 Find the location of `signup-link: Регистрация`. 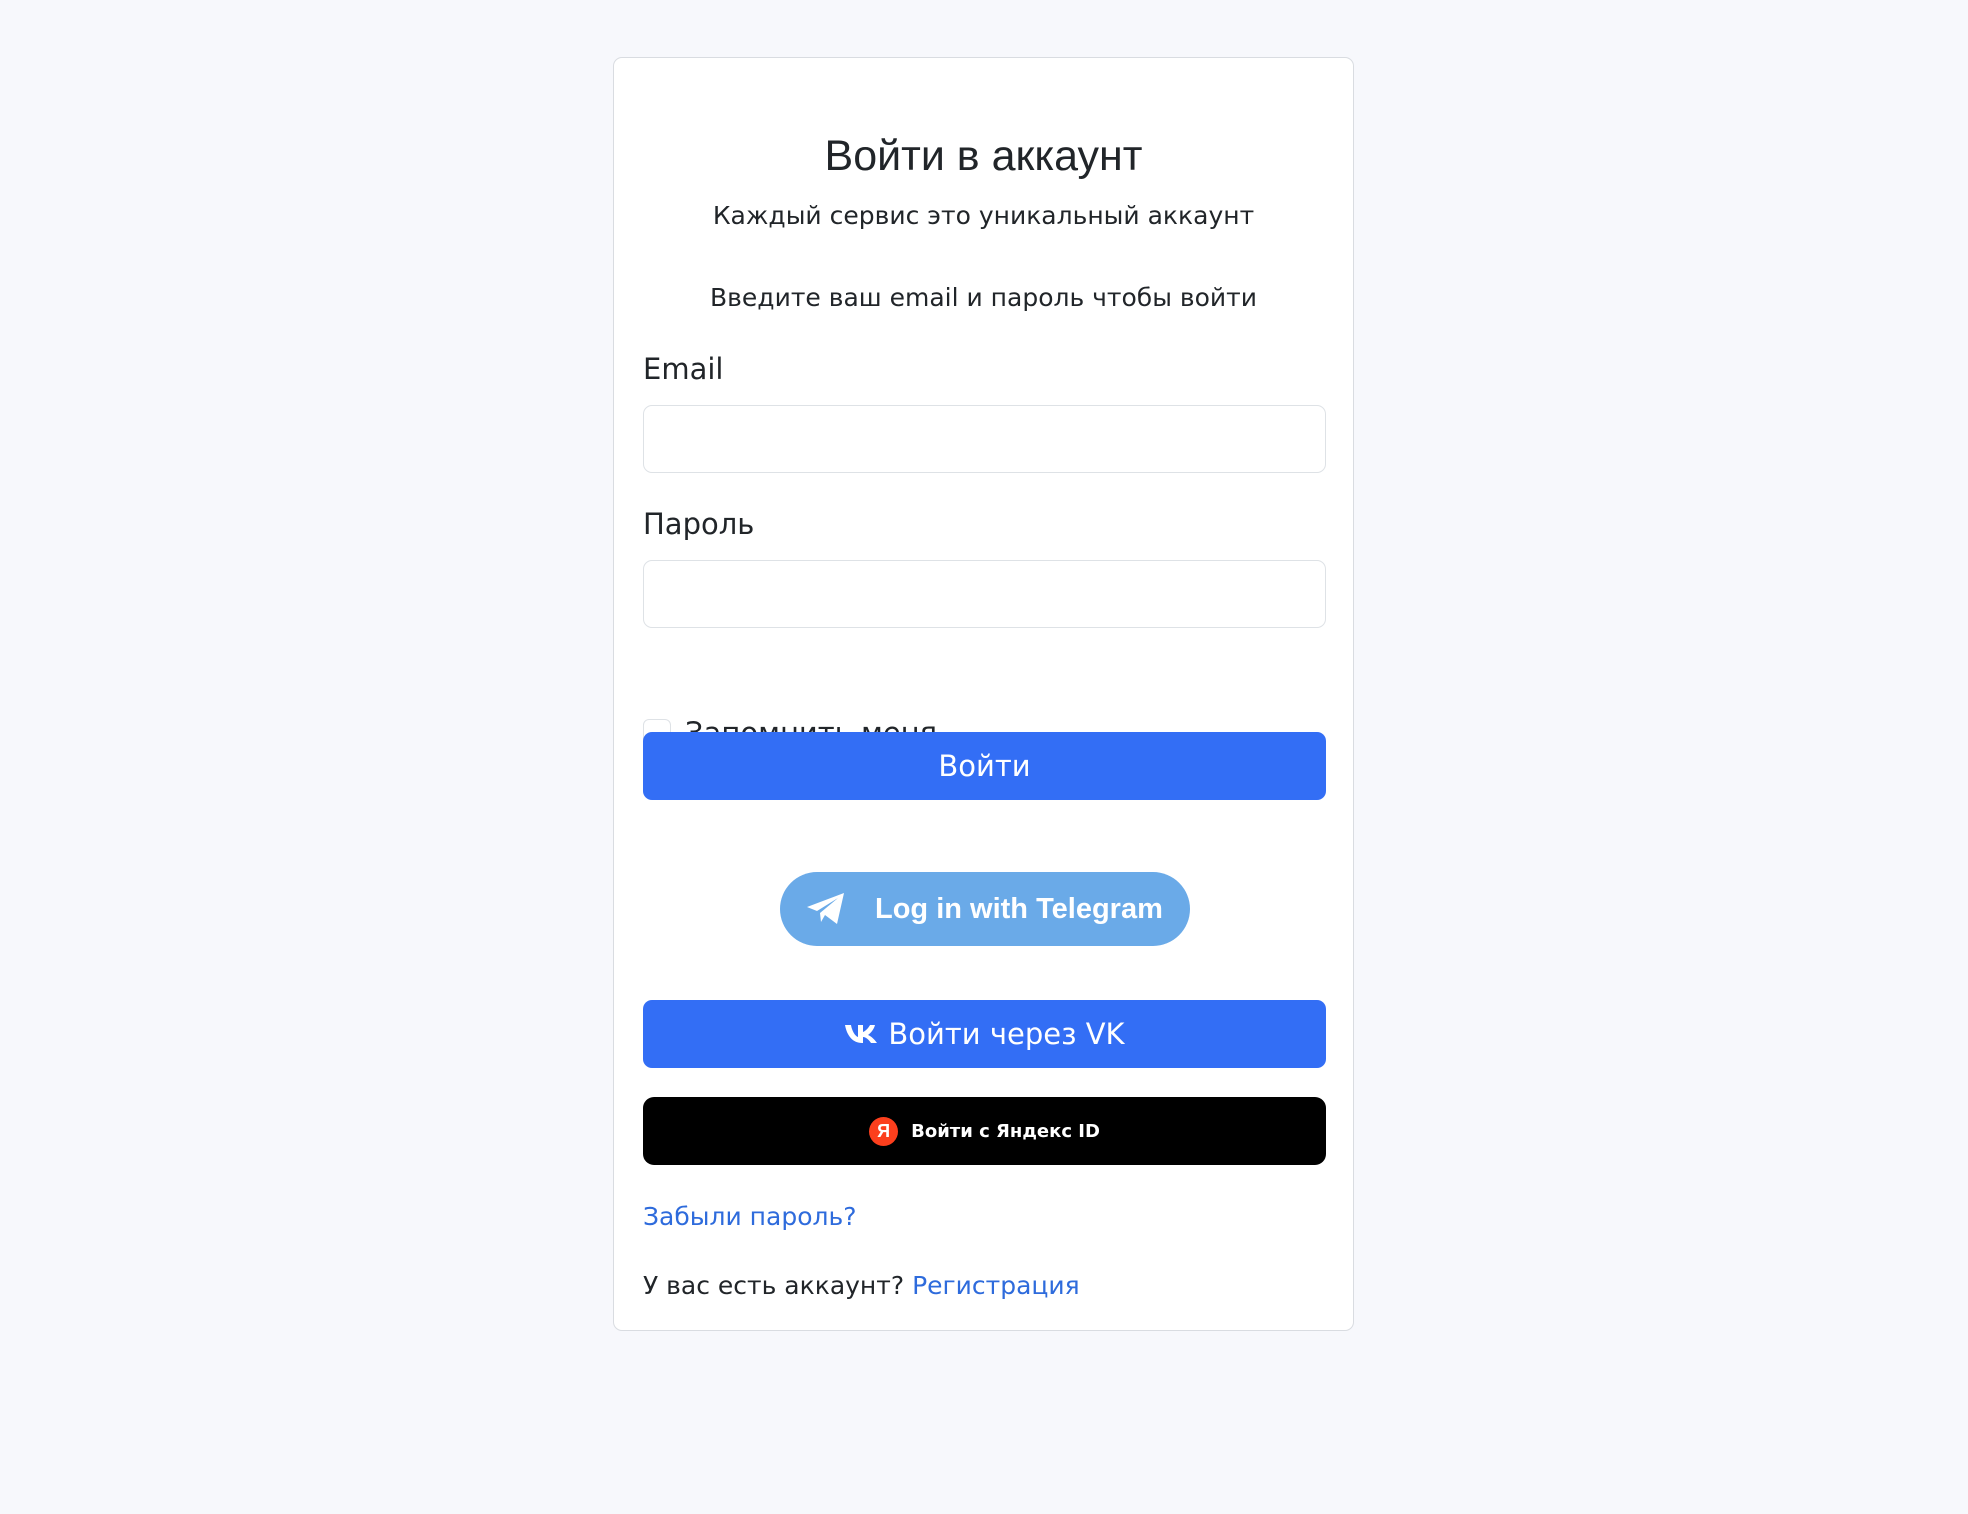

signup-link: Регистрация is located at coordinates (996, 1285).